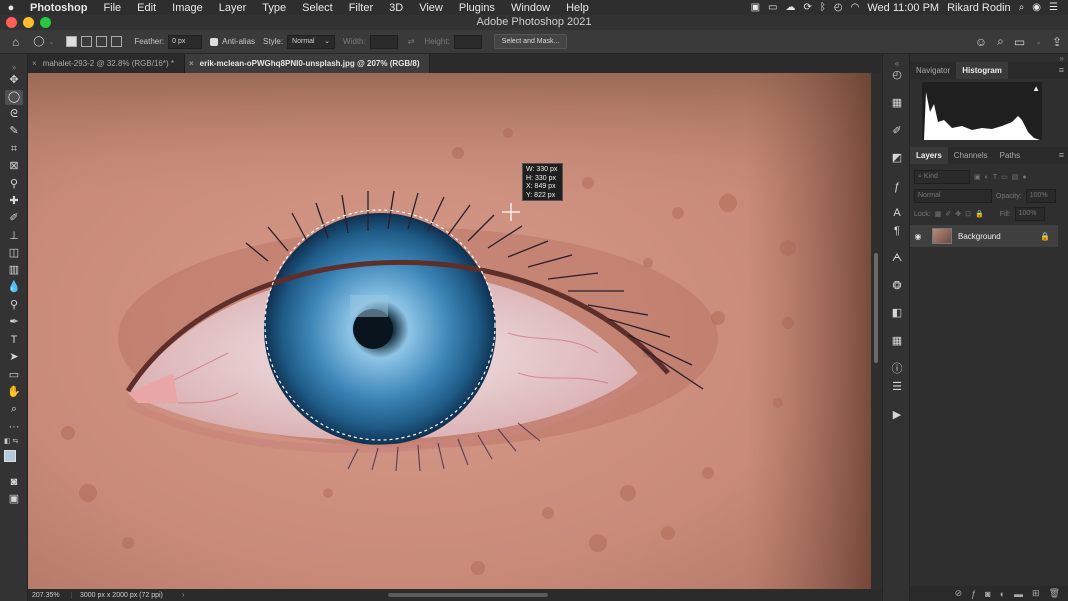 The height and width of the screenshot is (601, 1068). What do you see at coordinates (38, 41) in the screenshot?
I see `elliptical-marquee-preset-icon: ◯` at bounding box center [38, 41].